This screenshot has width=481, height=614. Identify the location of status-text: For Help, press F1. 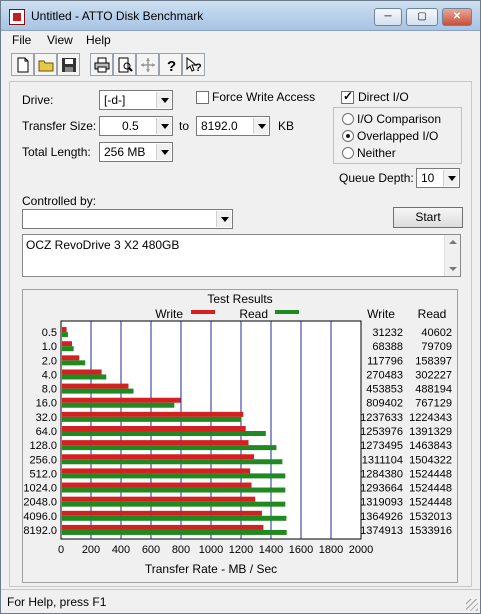
(57, 602).